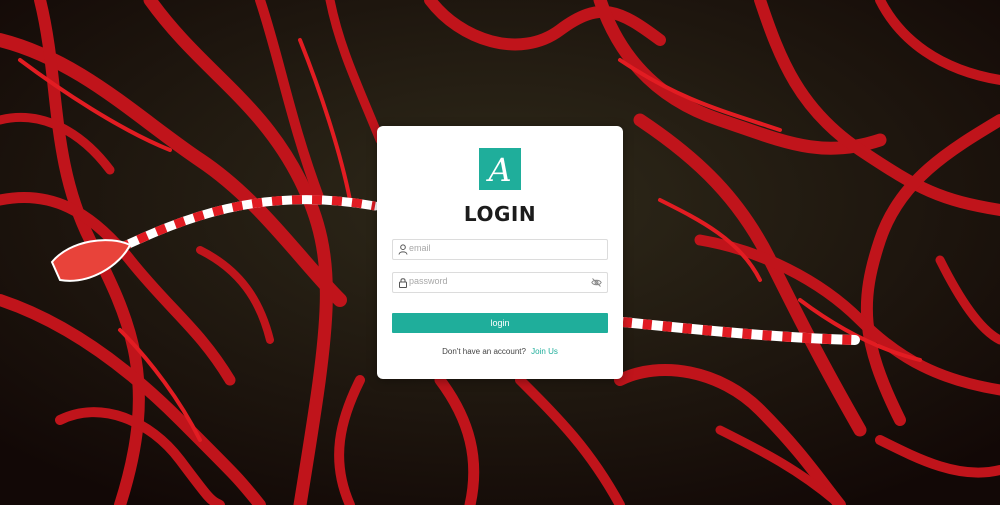 The height and width of the screenshot is (505, 1000). What do you see at coordinates (500, 282) in the screenshot?
I see `password-field: password` at bounding box center [500, 282].